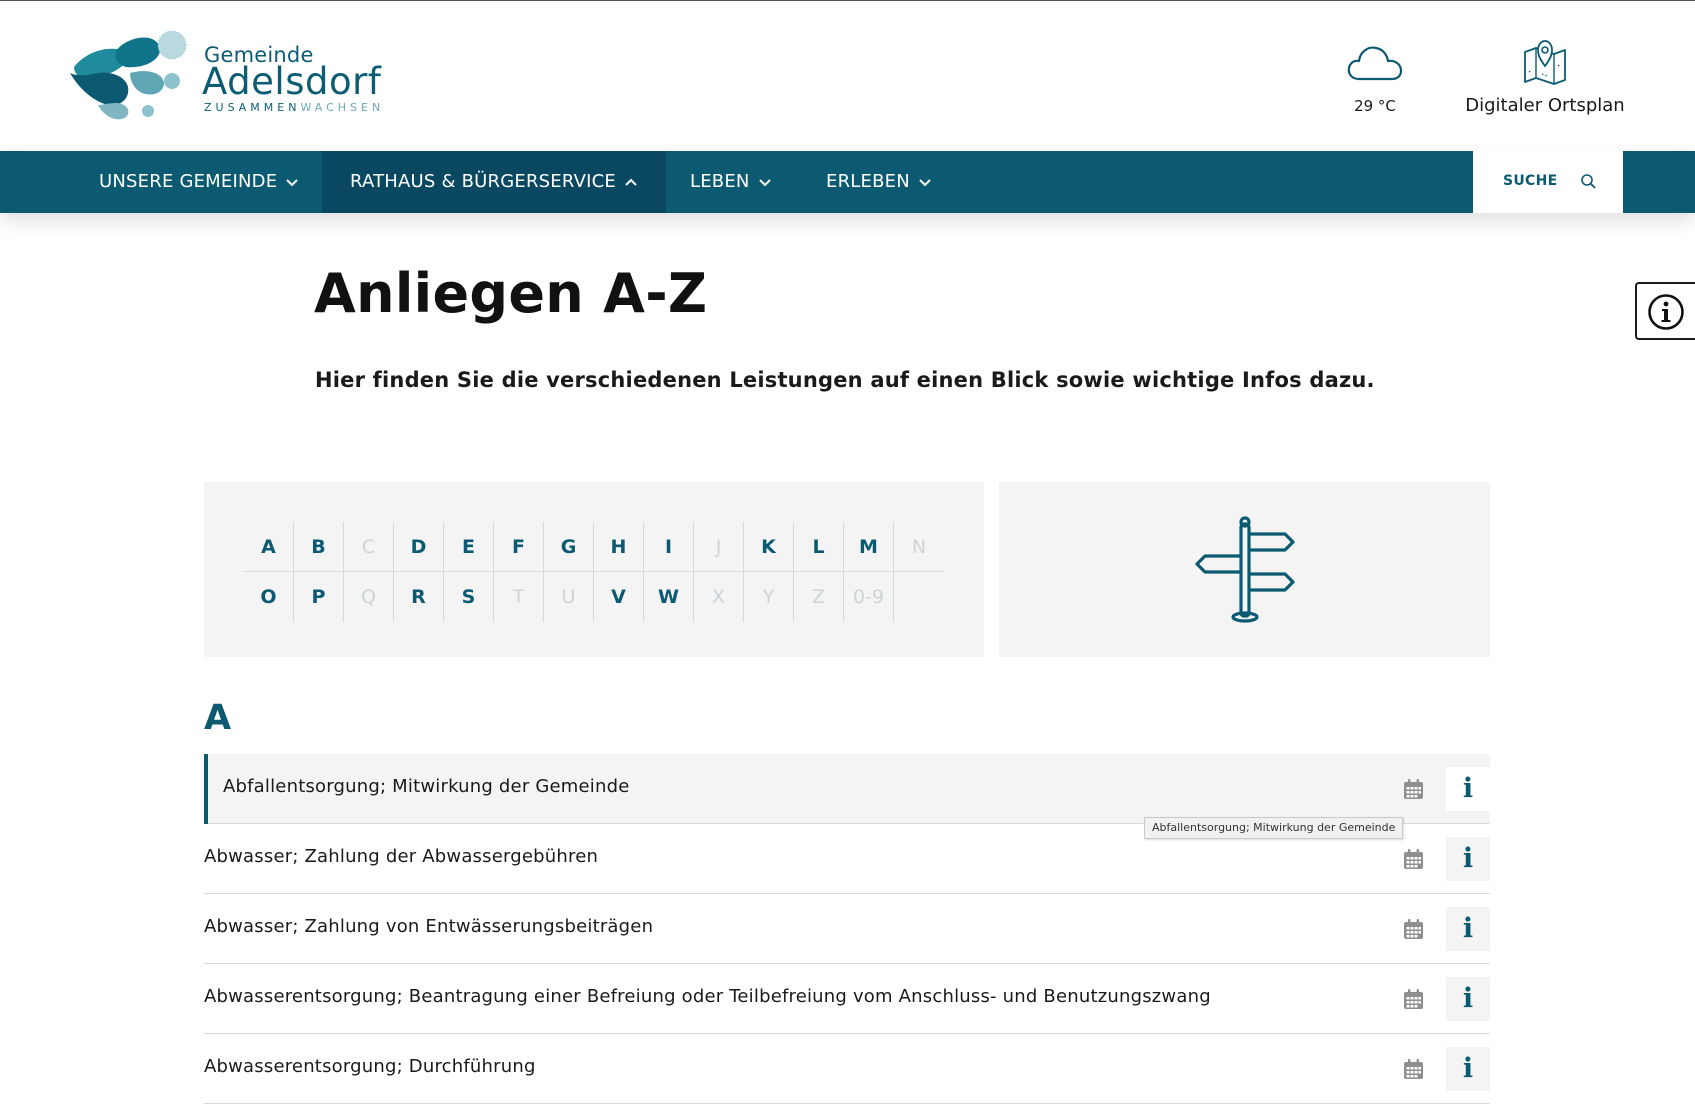  I want to click on accessibility-info-button, so click(1665, 311).